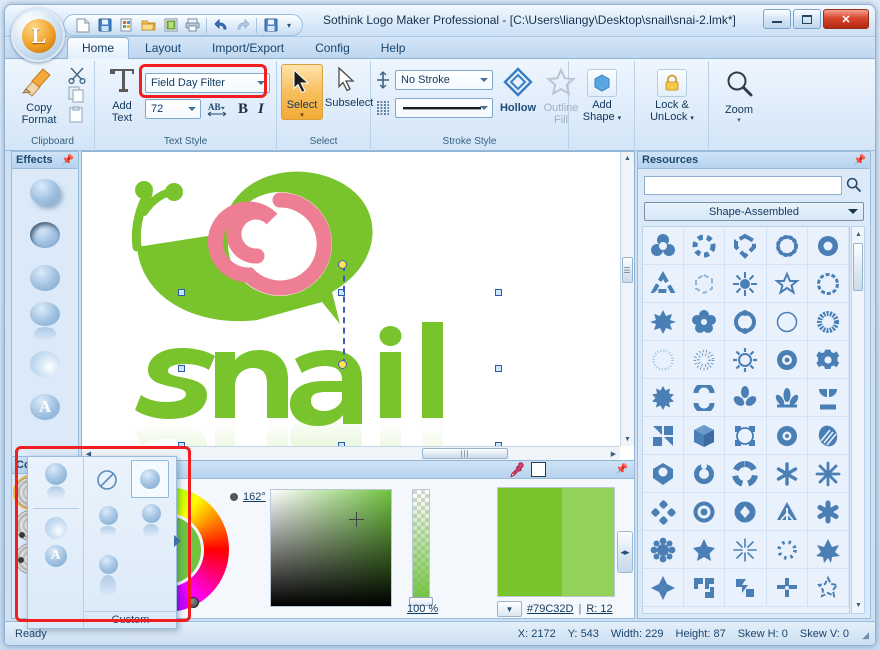 This screenshot has width=880, height=650. Describe the element at coordinates (622, 469) in the screenshot. I see `pin-icon: 📌` at that location.